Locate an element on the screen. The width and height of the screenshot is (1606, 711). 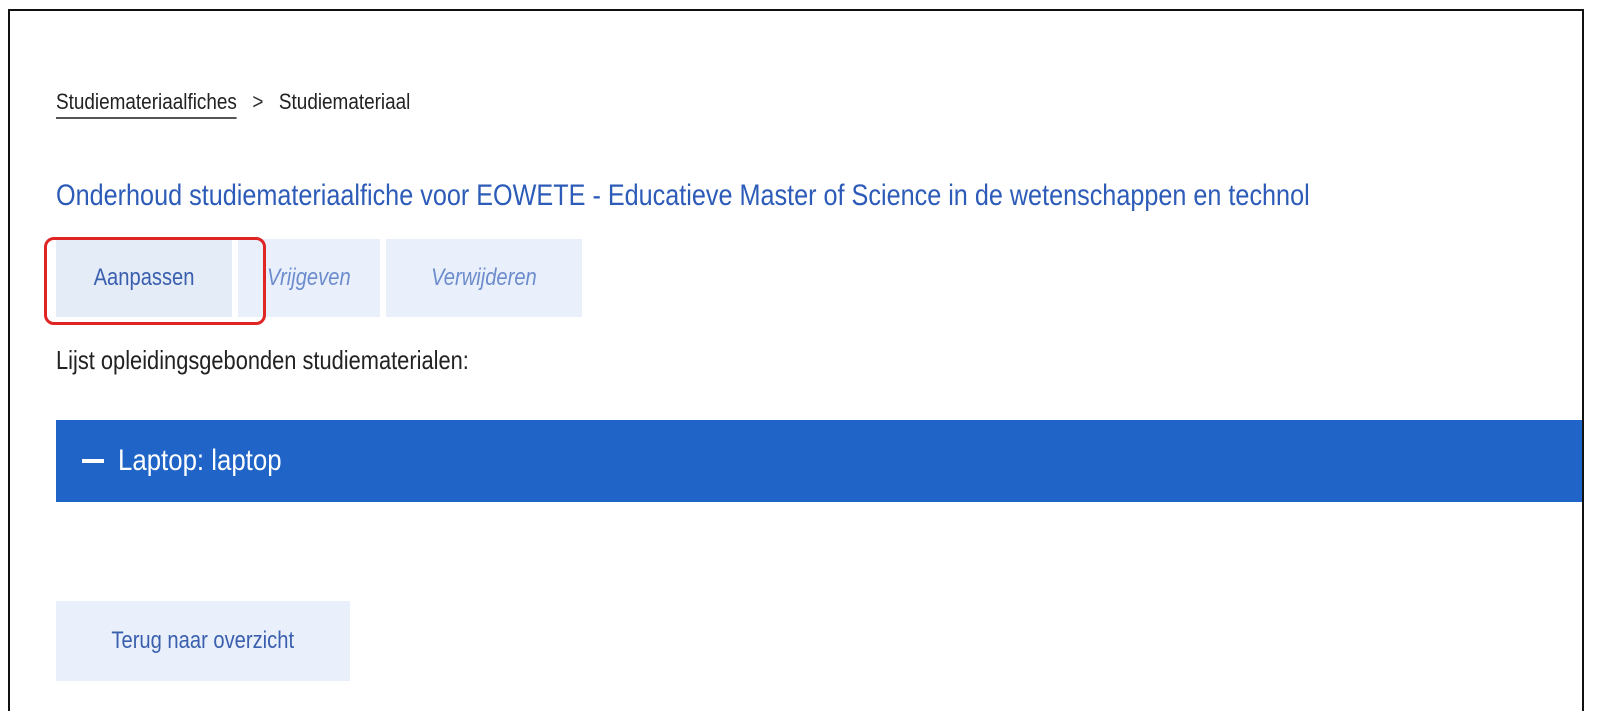
accordion-header-laptop: Laptop: laptop is located at coordinates (819, 461).